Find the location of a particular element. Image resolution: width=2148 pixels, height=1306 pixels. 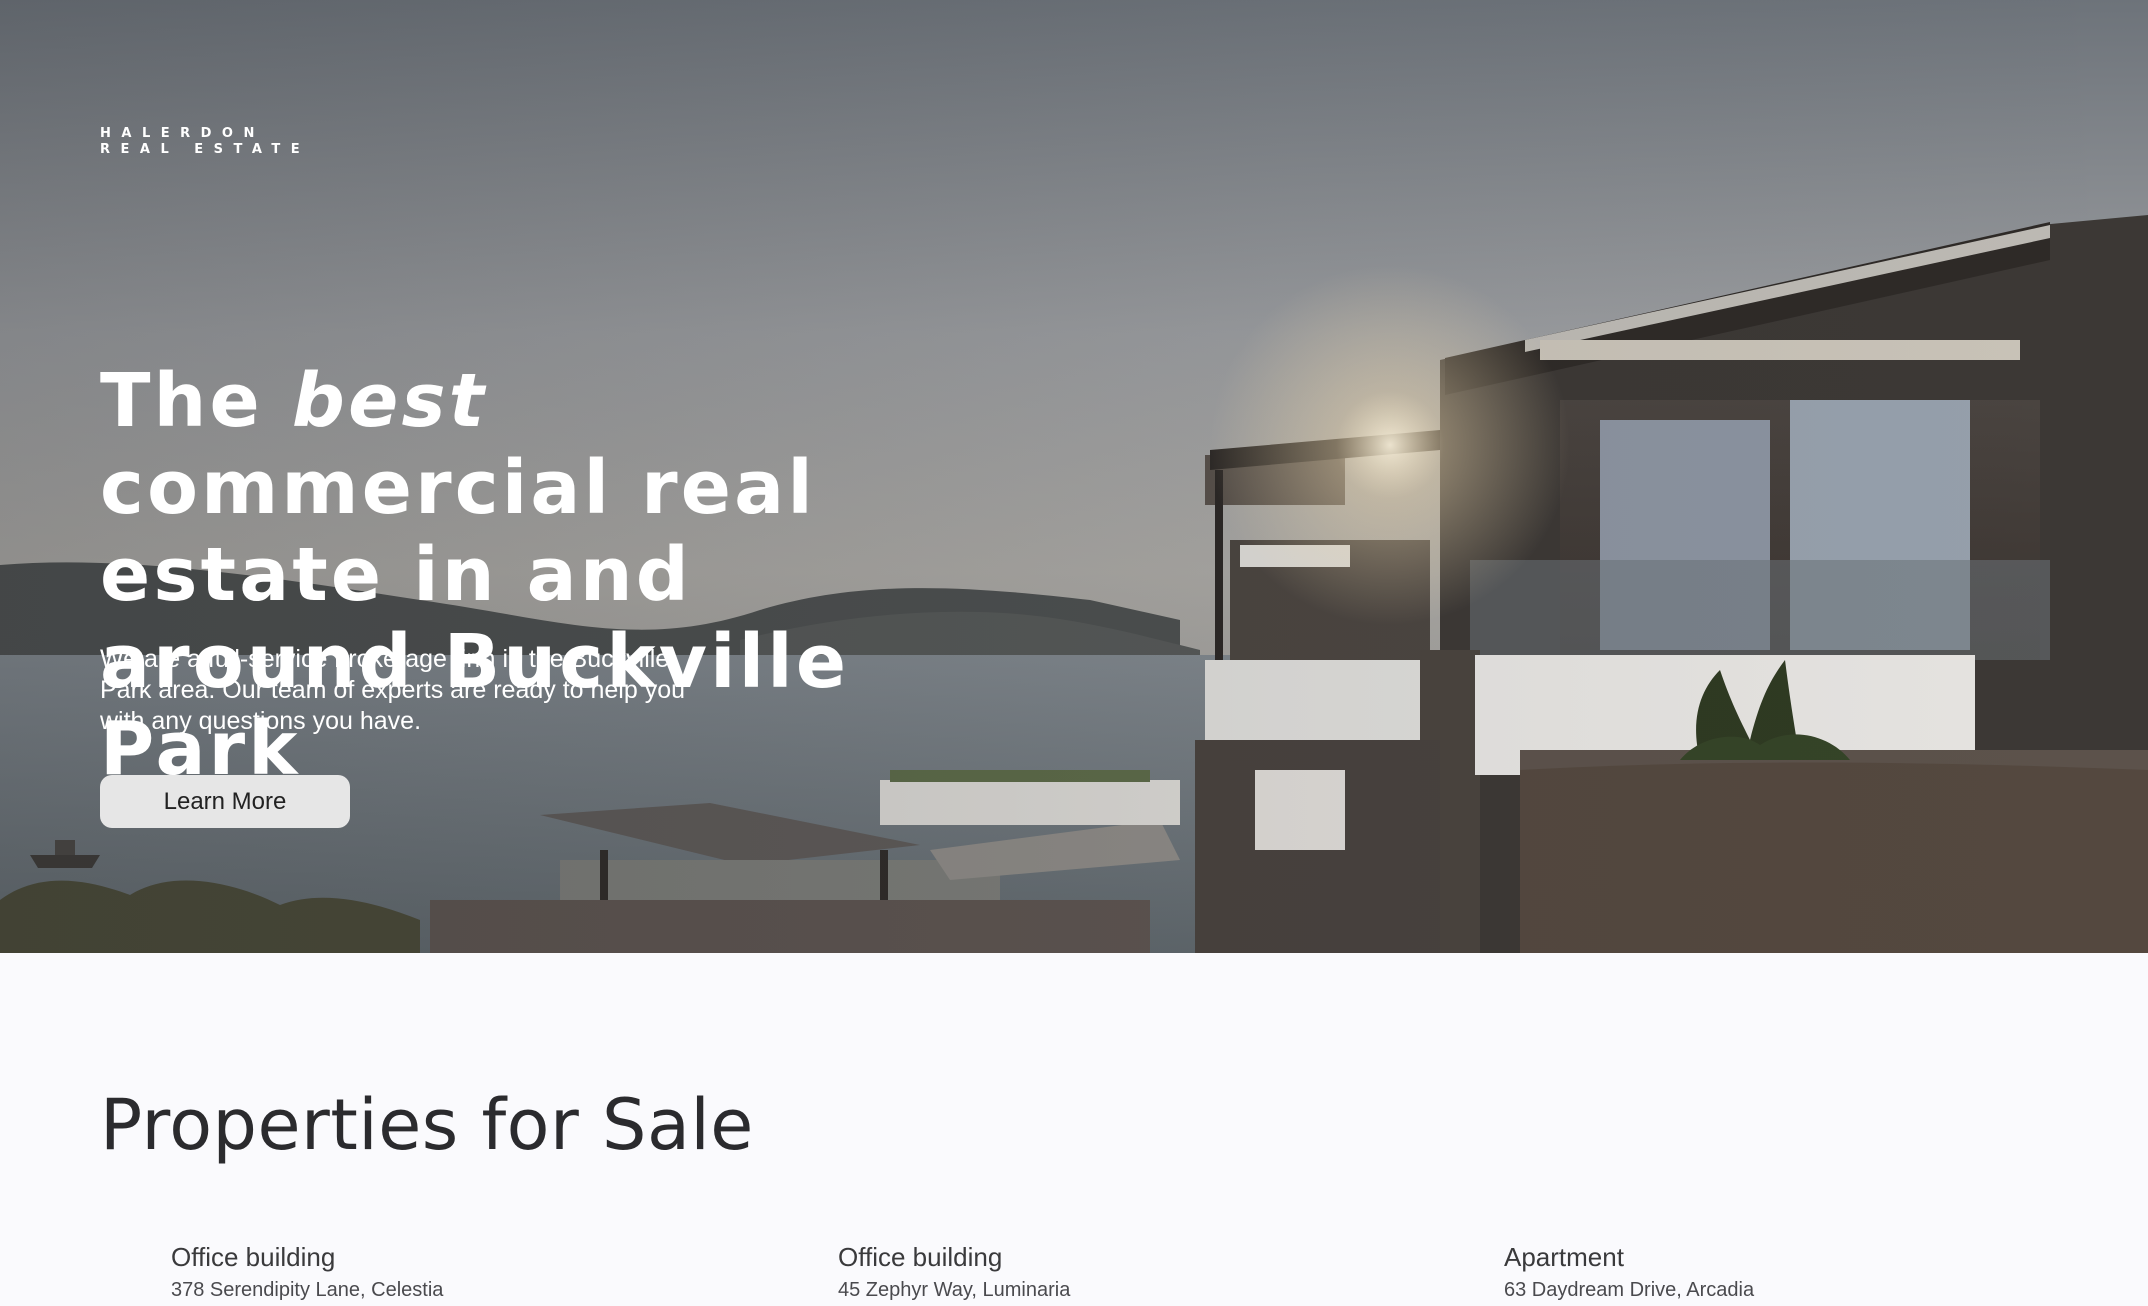

hero-headline-emphasis: best is located at coordinates (389, 401).